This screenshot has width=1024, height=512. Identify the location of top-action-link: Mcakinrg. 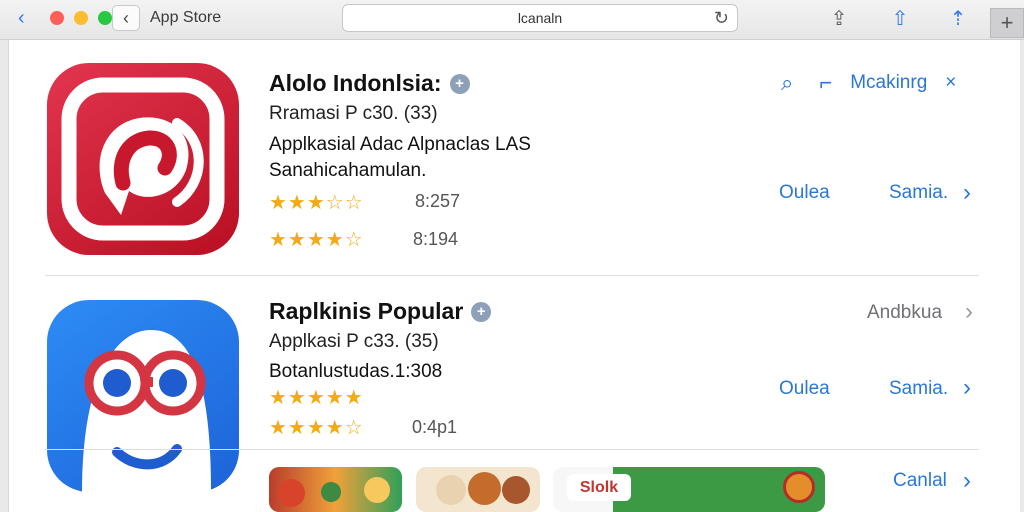
(888, 83).